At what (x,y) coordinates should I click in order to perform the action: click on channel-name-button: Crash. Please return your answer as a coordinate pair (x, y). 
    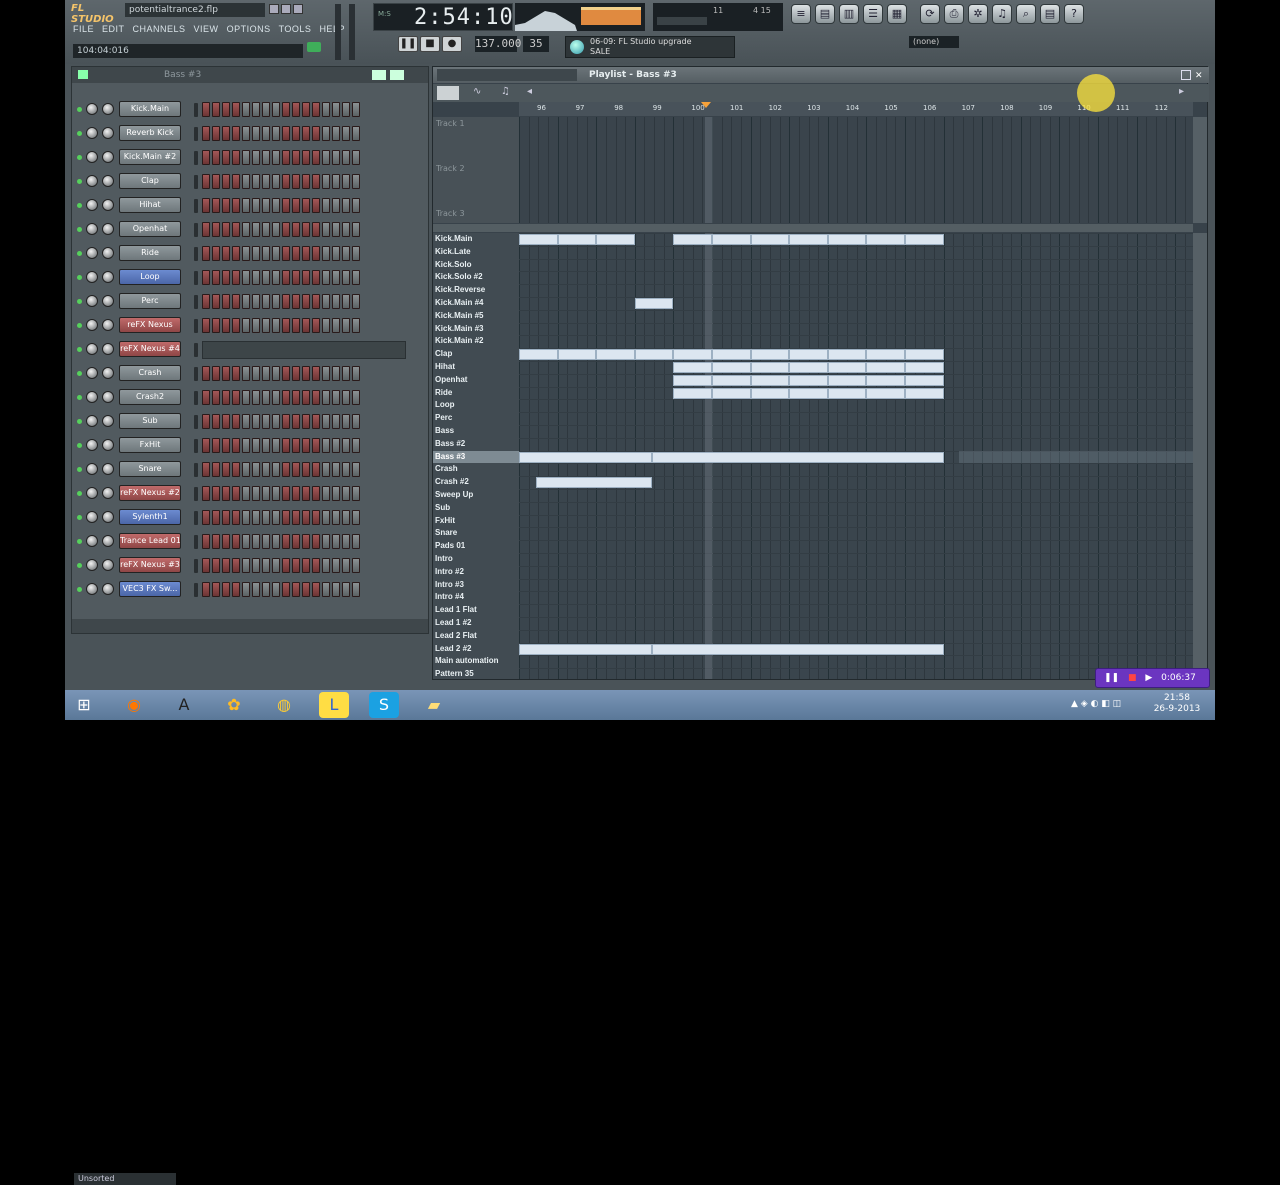
    Looking at the image, I should click on (150, 373).